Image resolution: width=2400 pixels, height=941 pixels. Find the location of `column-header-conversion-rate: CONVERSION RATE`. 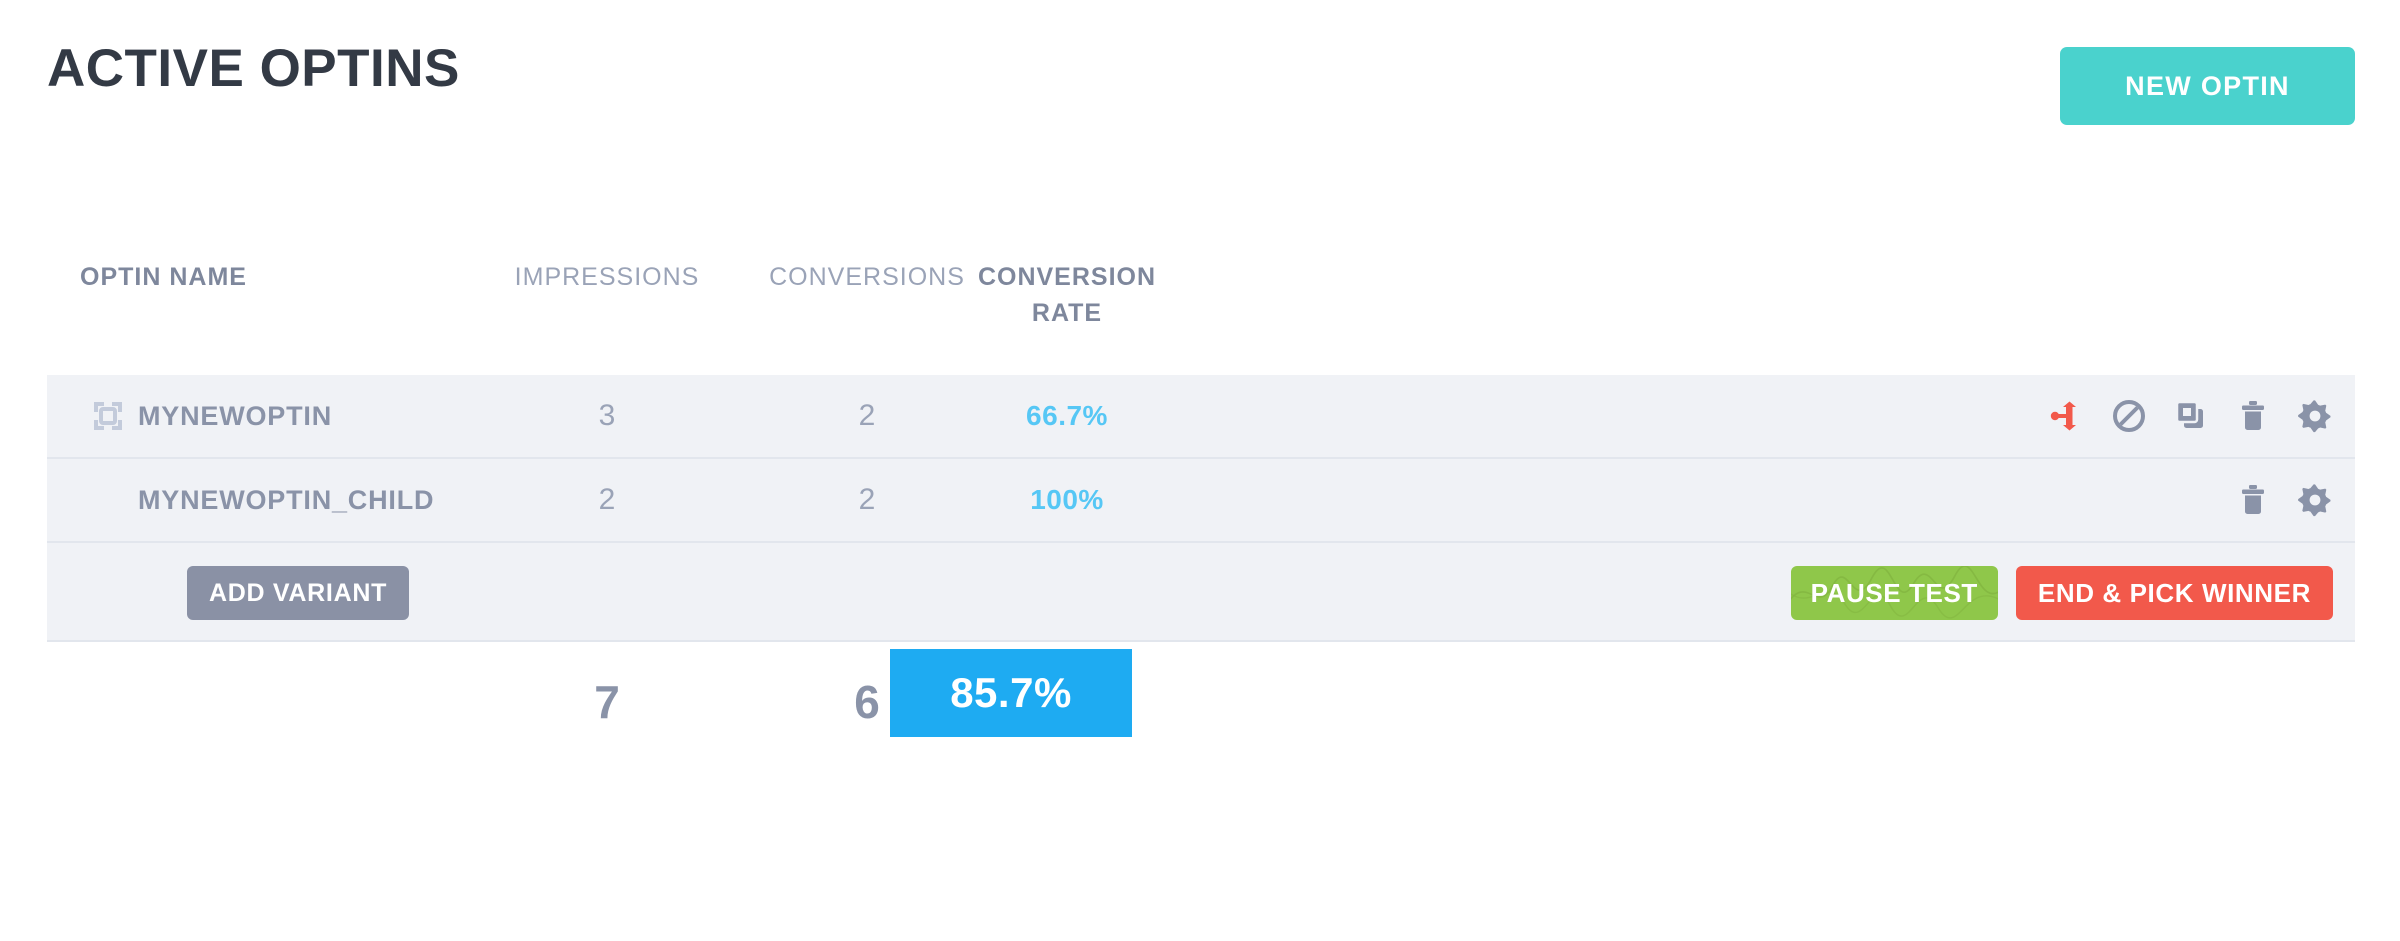

column-header-conversion-rate: CONVERSION RATE is located at coordinates (1067, 295).